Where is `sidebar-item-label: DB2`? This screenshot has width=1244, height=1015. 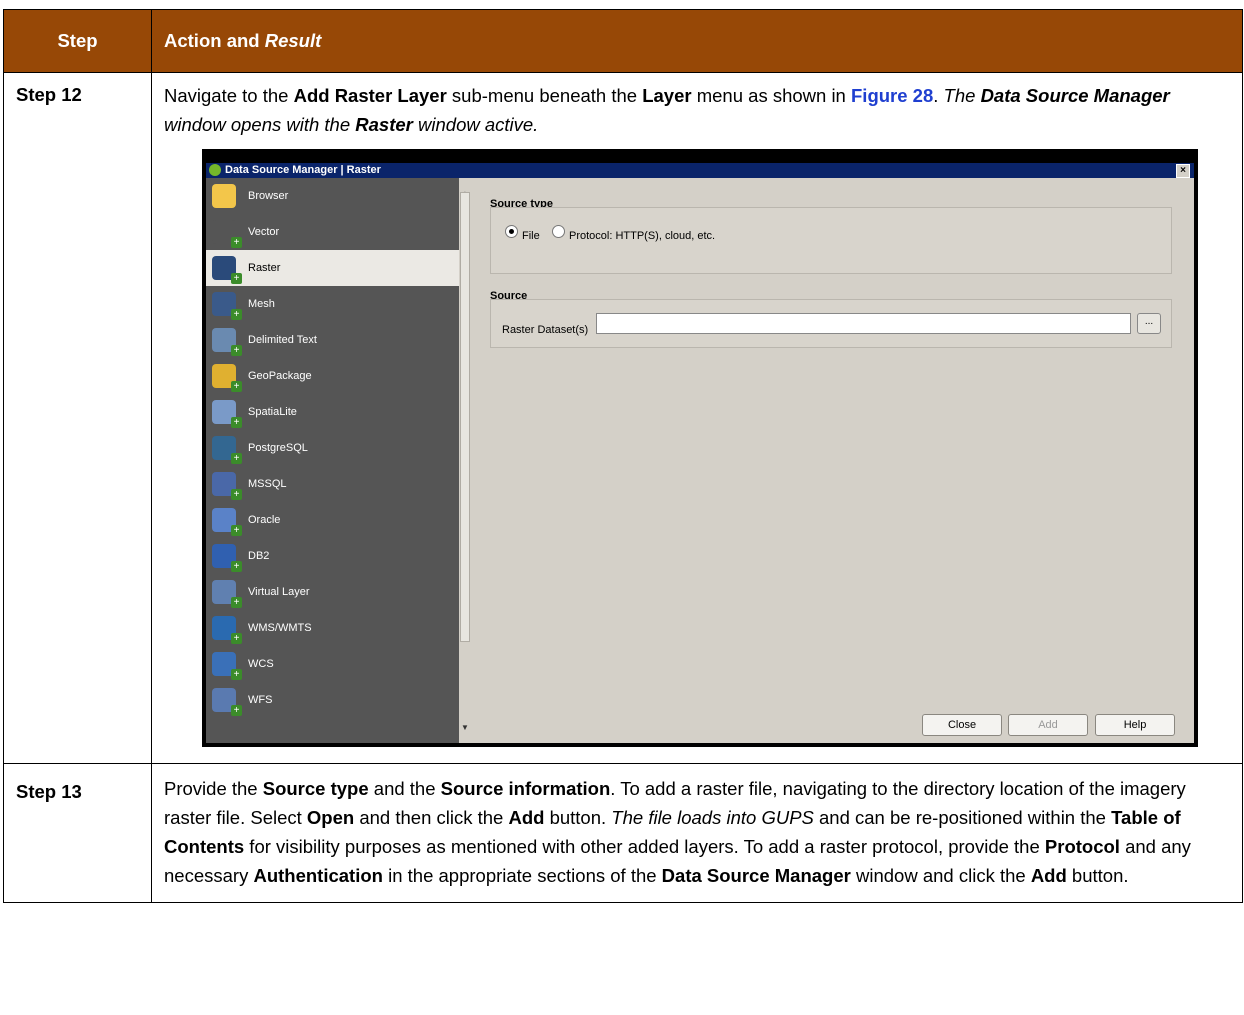
sidebar-item-label: DB2 is located at coordinates (259, 556).